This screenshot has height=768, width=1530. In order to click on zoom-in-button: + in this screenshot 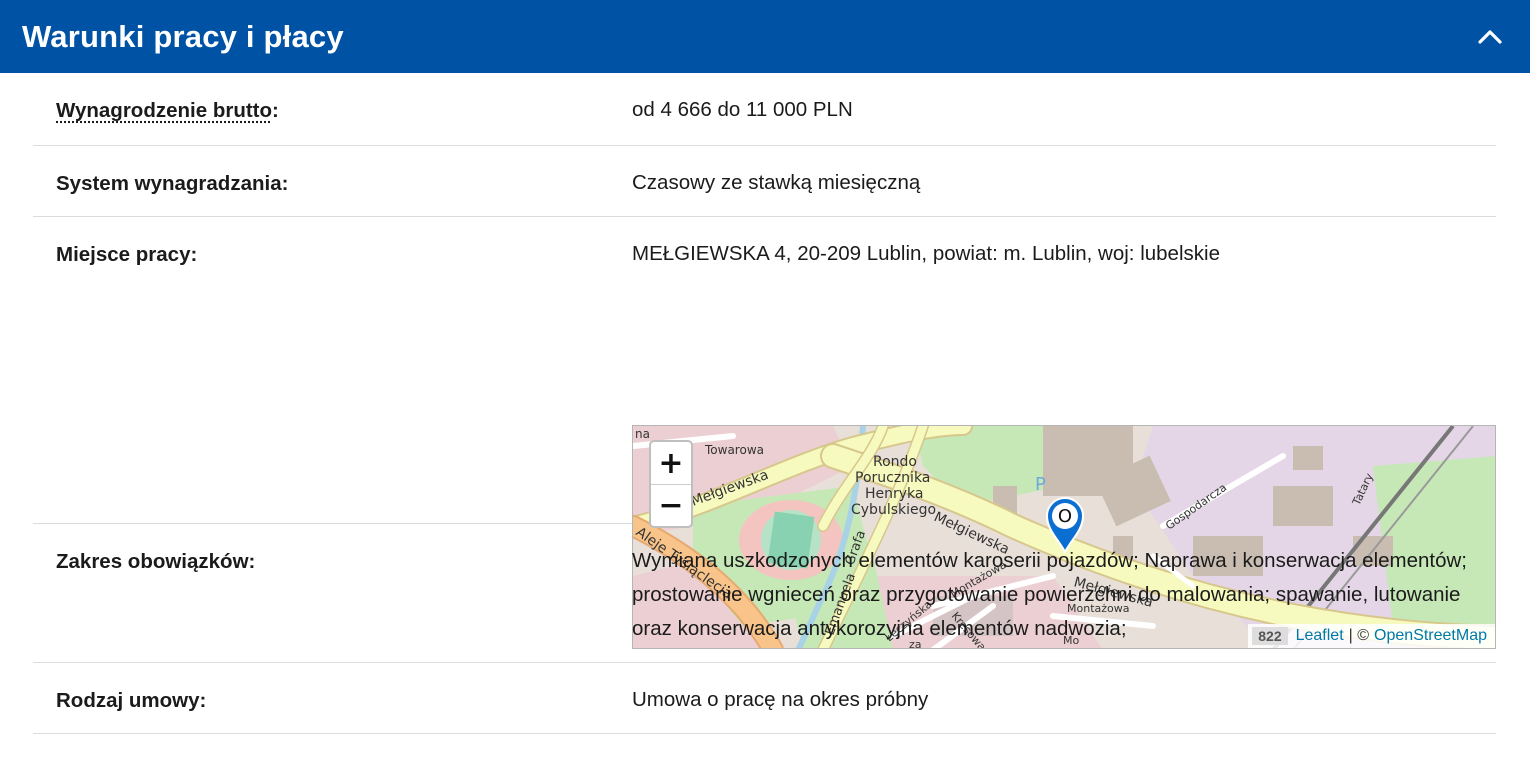, I will do `click(671, 463)`.